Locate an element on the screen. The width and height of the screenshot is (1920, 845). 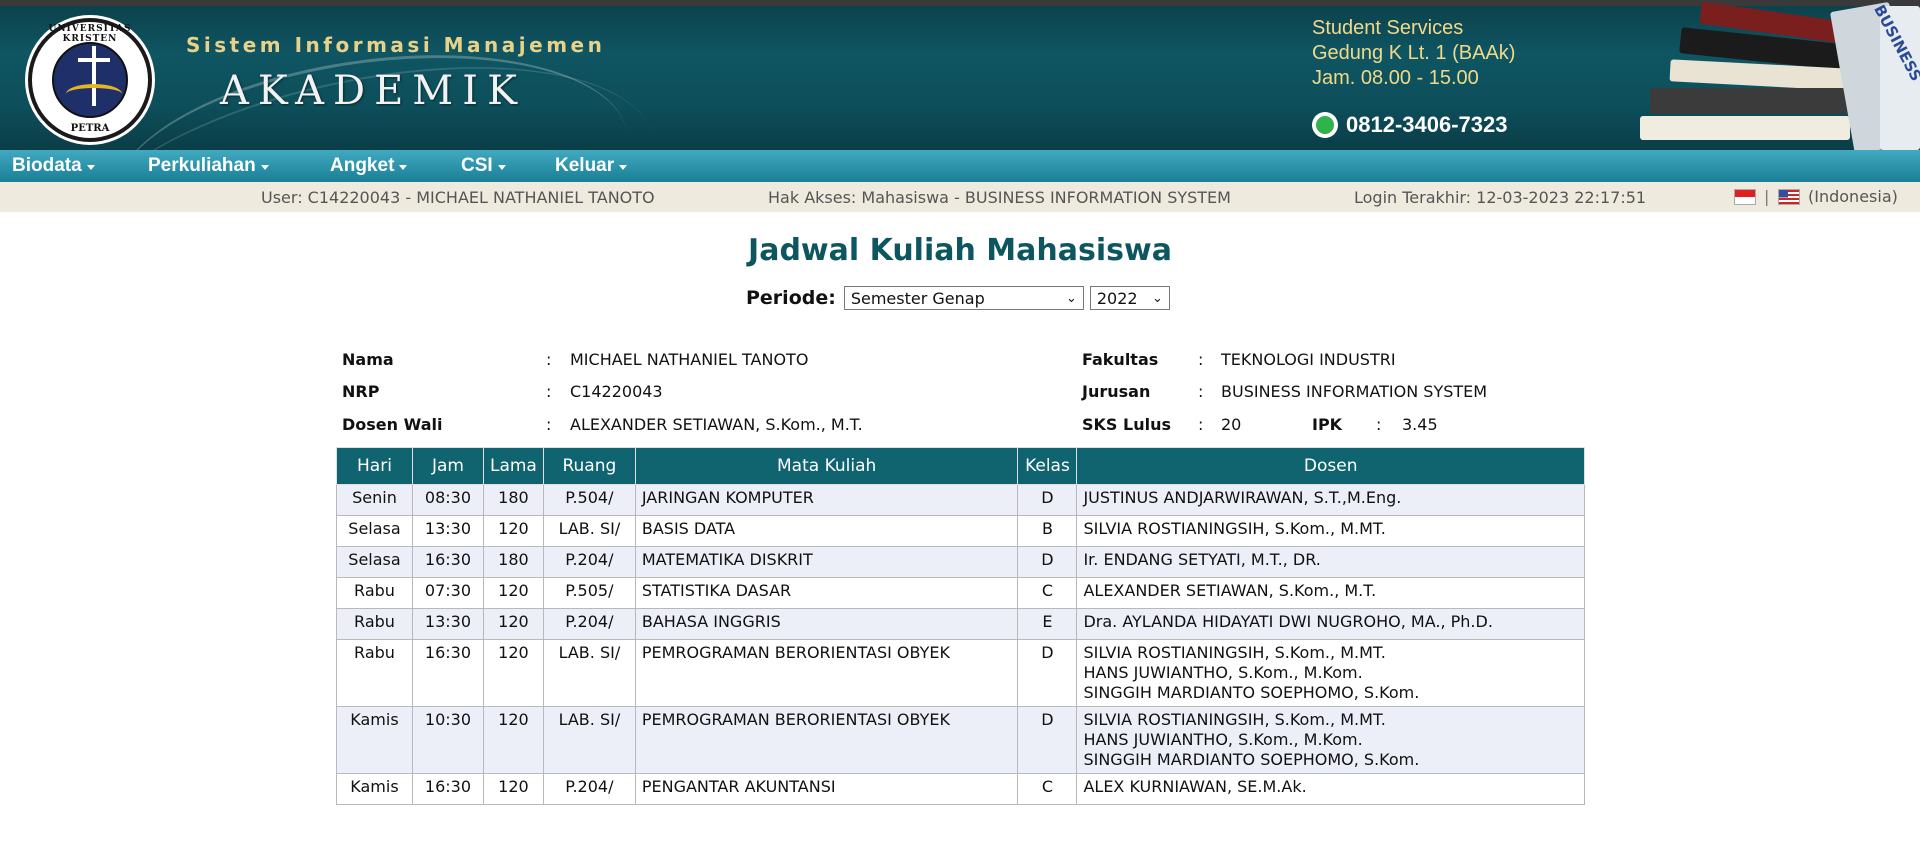
class-cell: D is located at coordinates (1047, 500).